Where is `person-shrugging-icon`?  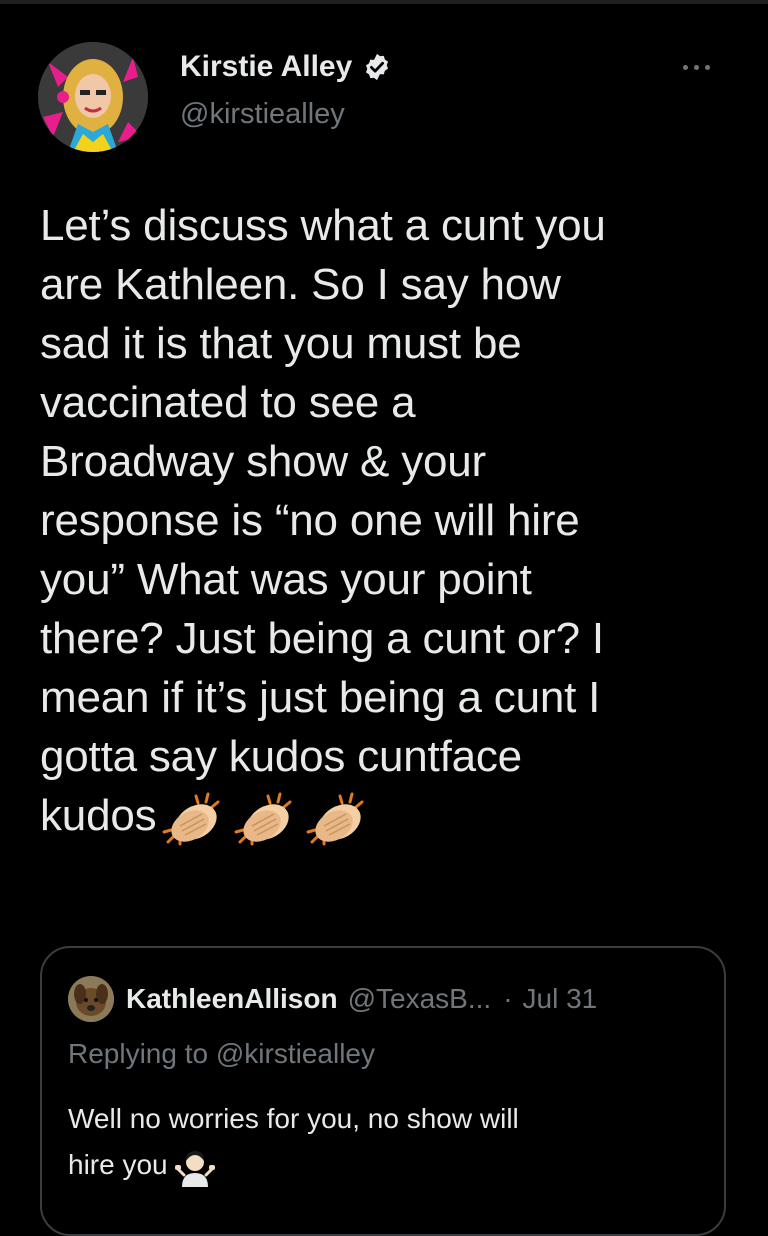 person-shrugging-icon is located at coordinates (194, 1168).